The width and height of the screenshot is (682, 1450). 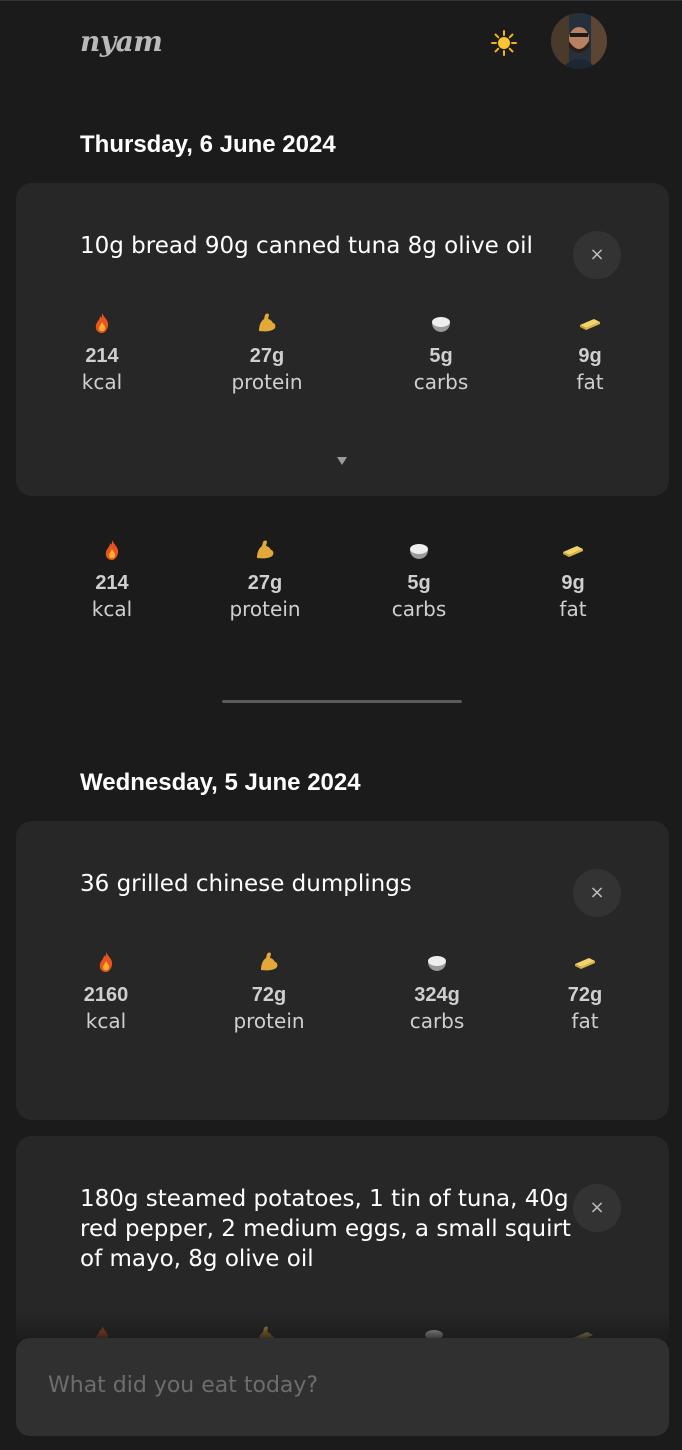 What do you see at coordinates (208, 144) in the screenshot?
I see `date-heading: Thursday, 6 June 2024` at bounding box center [208, 144].